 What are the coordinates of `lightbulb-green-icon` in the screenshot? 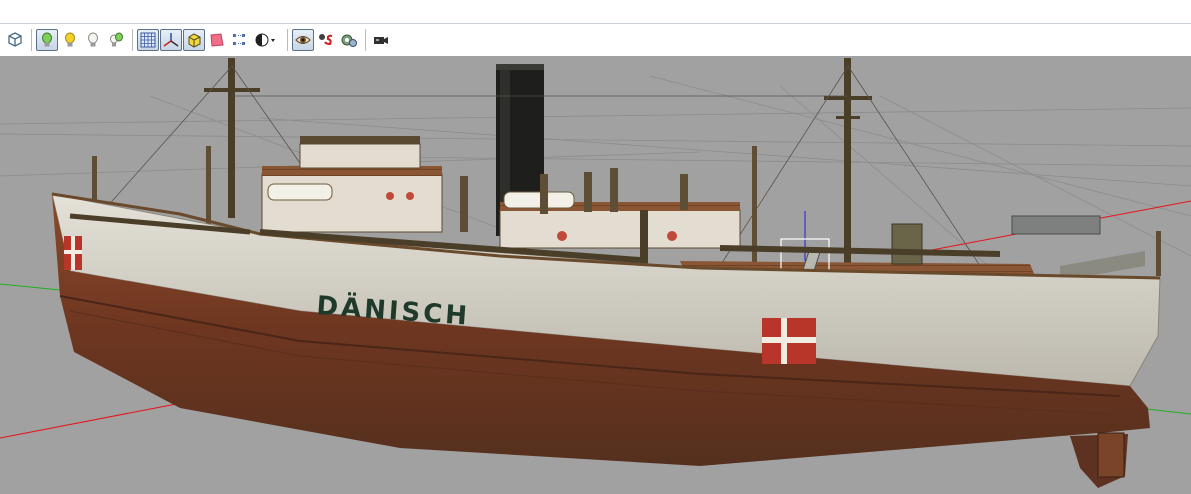 It's located at (47, 39).